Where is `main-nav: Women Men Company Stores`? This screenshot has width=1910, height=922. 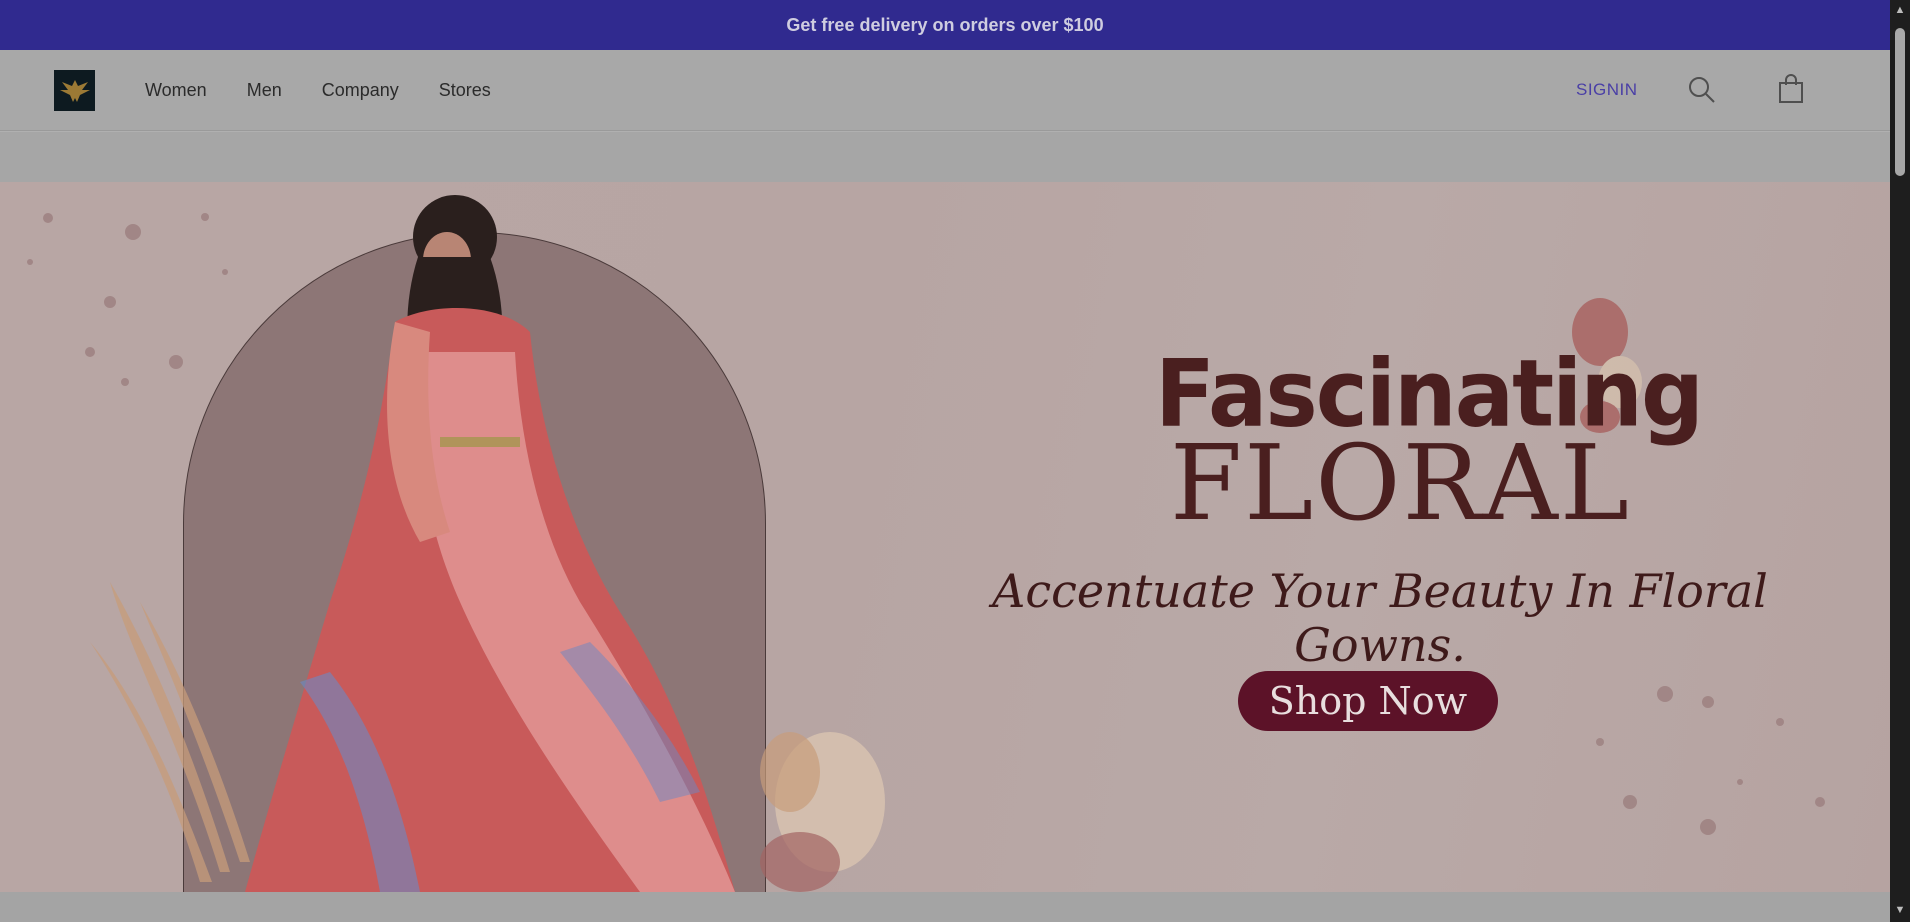
main-nav: Women Men Company Stores is located at coordinates (318, 90).